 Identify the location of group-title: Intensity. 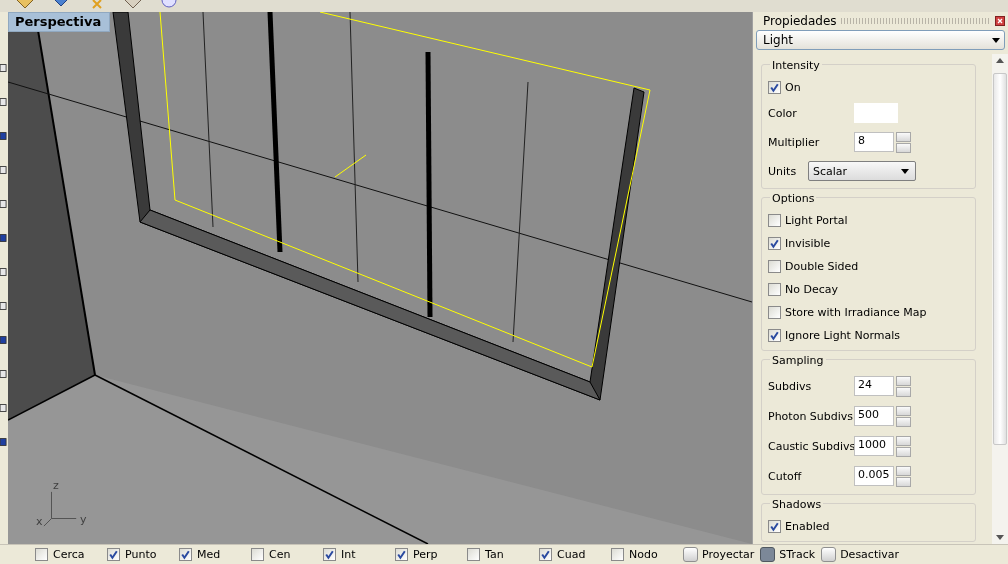
(796, 65).